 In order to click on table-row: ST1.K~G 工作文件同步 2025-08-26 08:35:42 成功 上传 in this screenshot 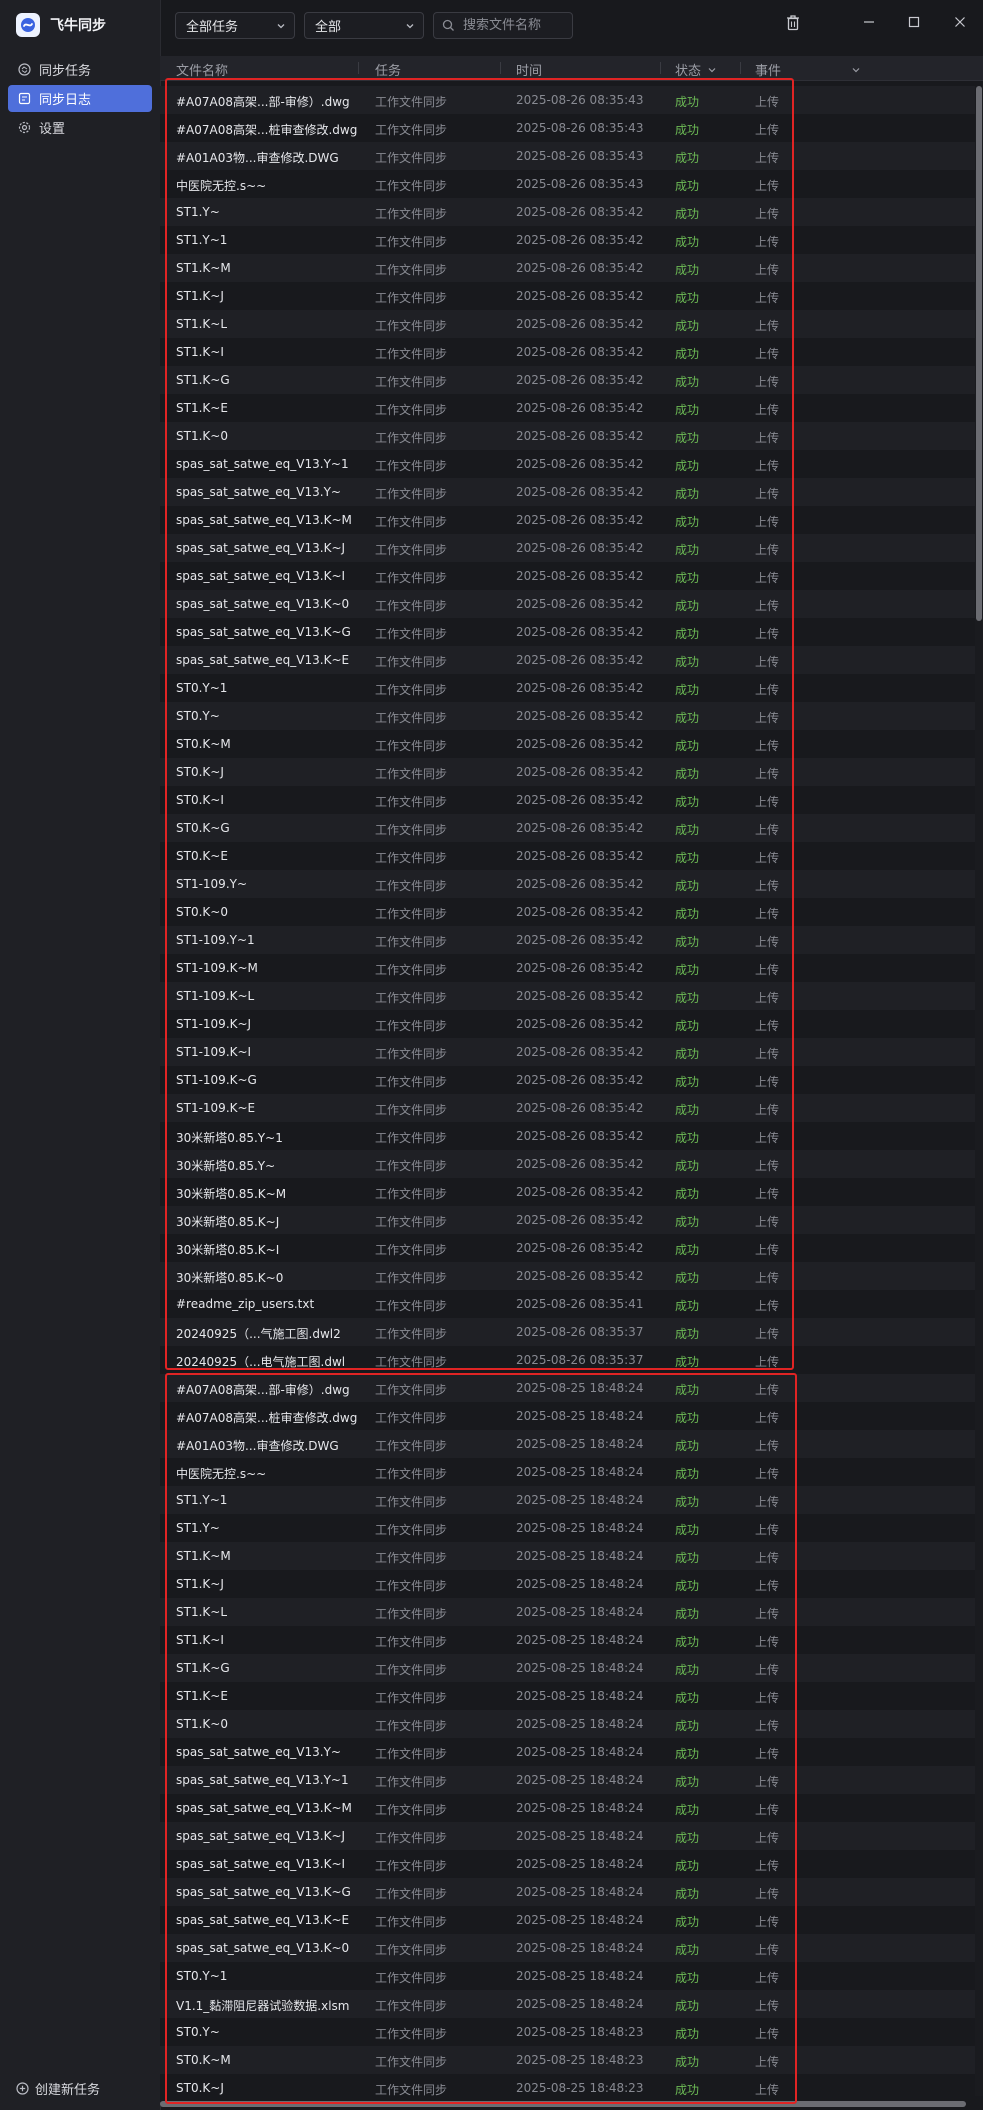, I will do `click(567, 380)`.